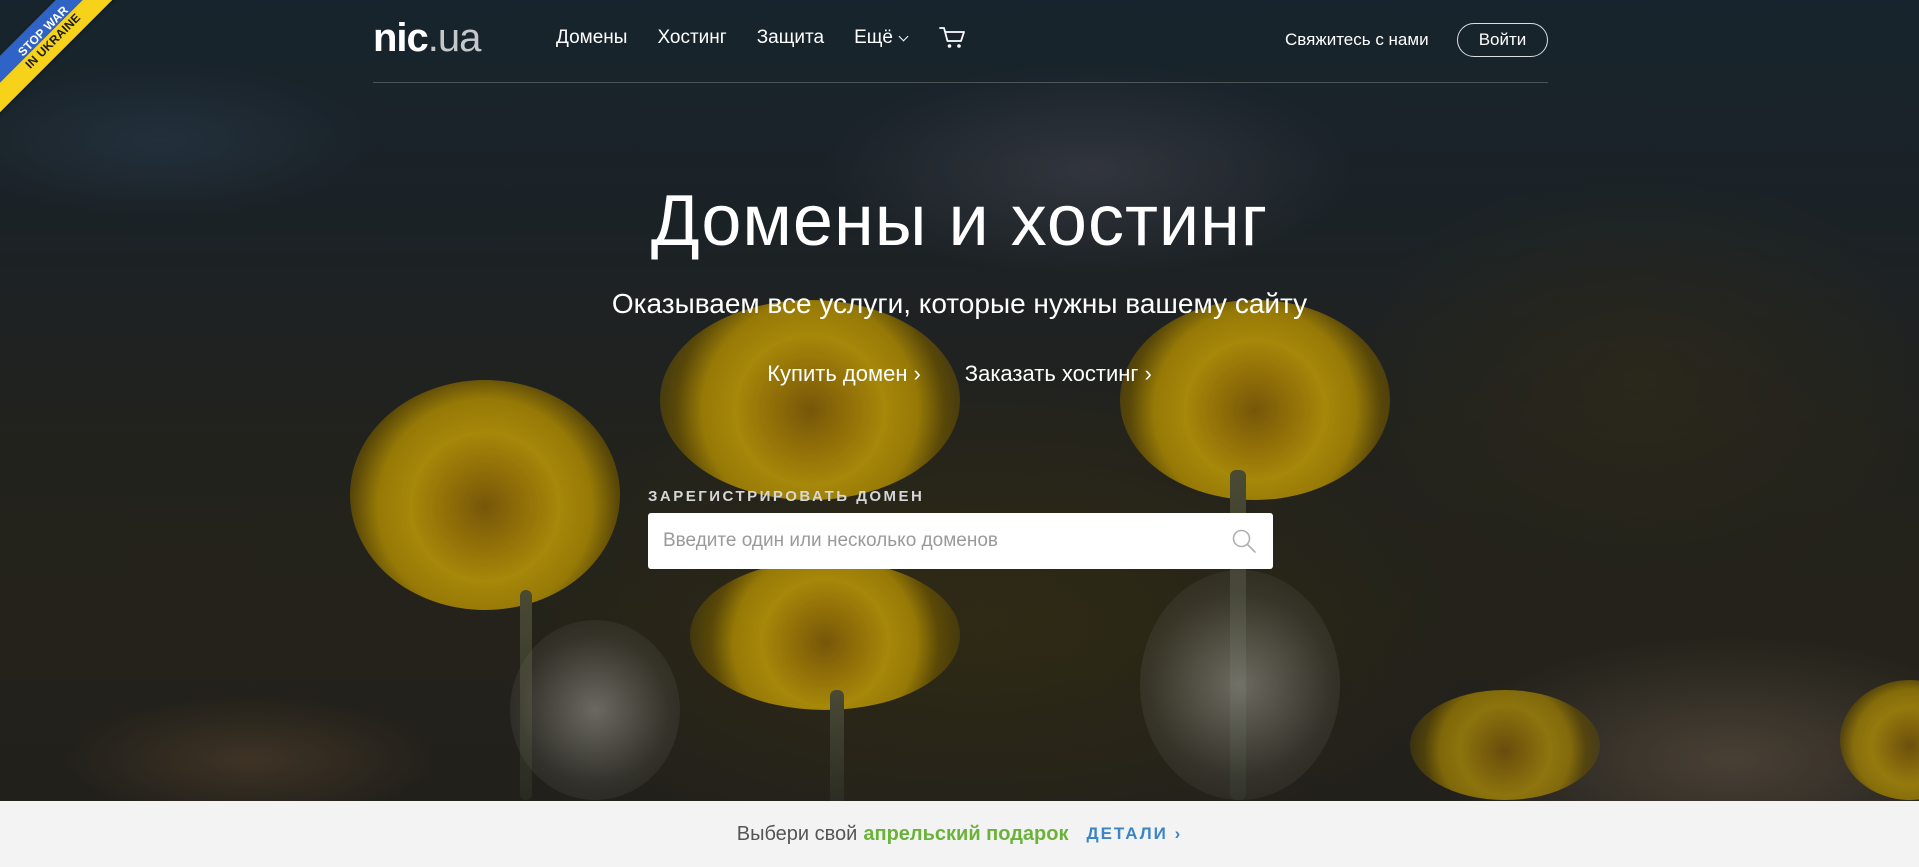 Image resolution: width=1919 pixels, height=867 pixels. Describe the element at coordinates (1134, 834) in the screenshot. I see `promo-details-link: ДЕТАЛИ ›` at that location.